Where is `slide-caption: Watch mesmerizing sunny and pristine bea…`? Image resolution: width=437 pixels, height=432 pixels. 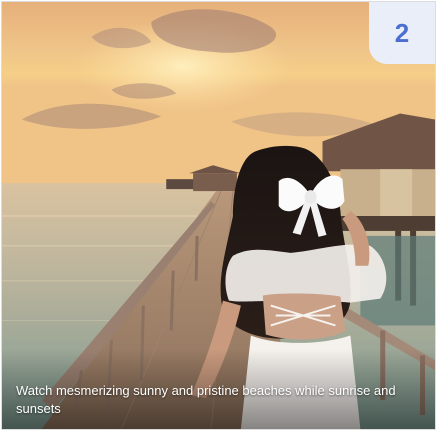 slide-caption: Watch mesmerizing sunny and pristine bea… is located at coordinates (206, 399).